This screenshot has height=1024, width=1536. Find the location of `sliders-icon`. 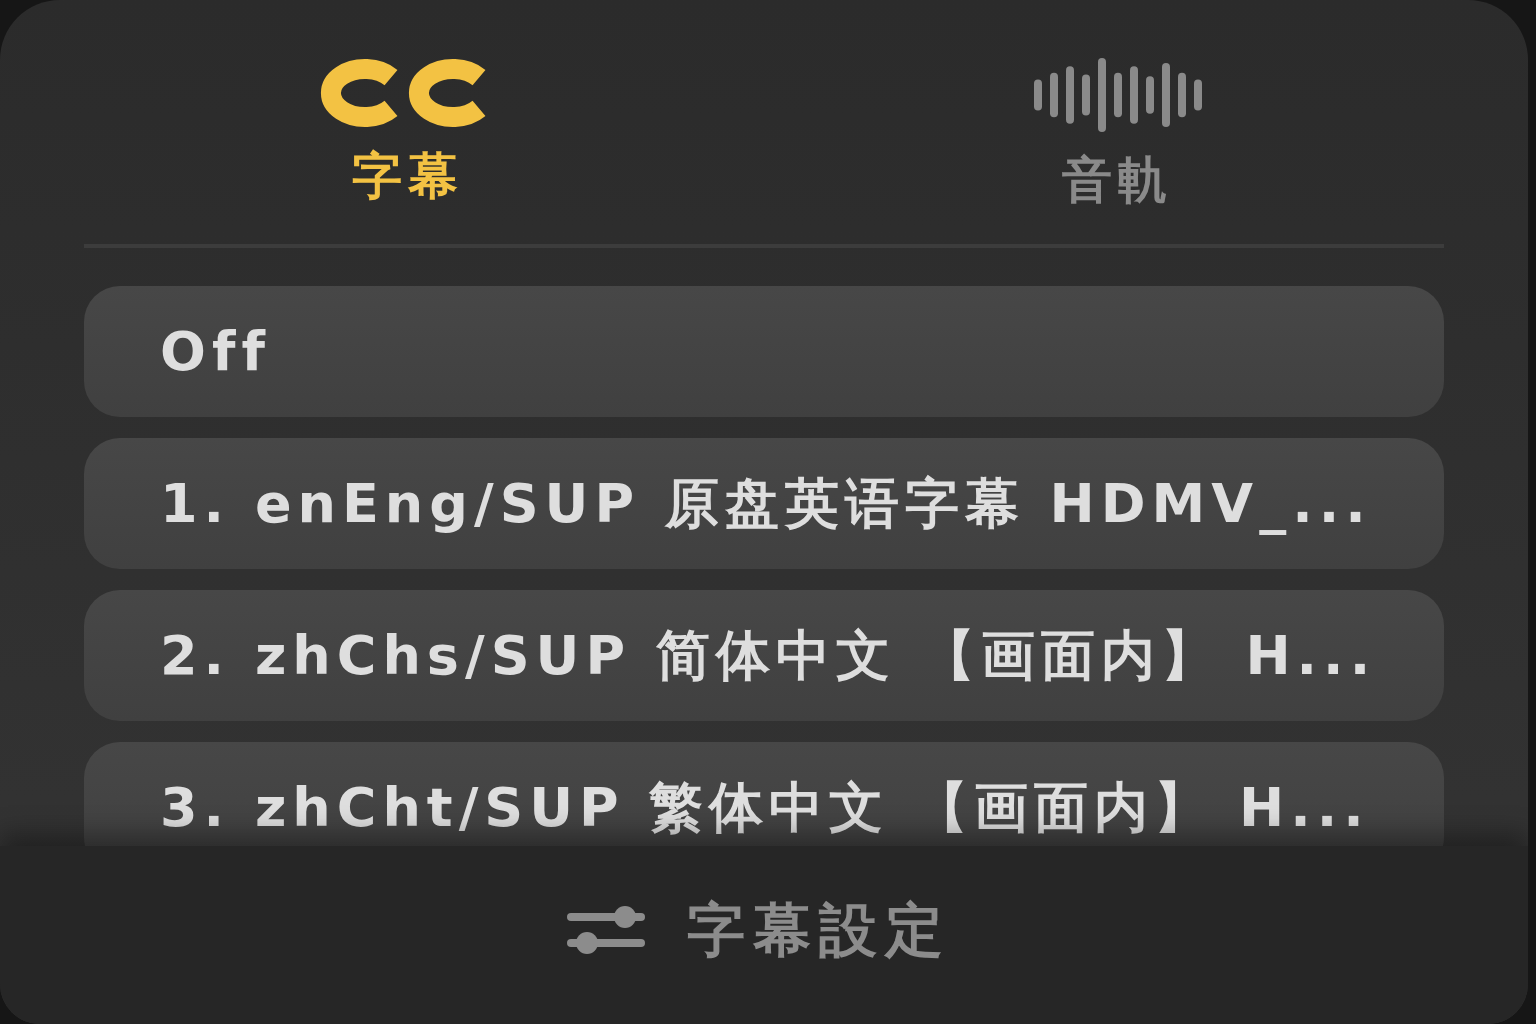

sliders-icon is located at coordinates (606, 930).